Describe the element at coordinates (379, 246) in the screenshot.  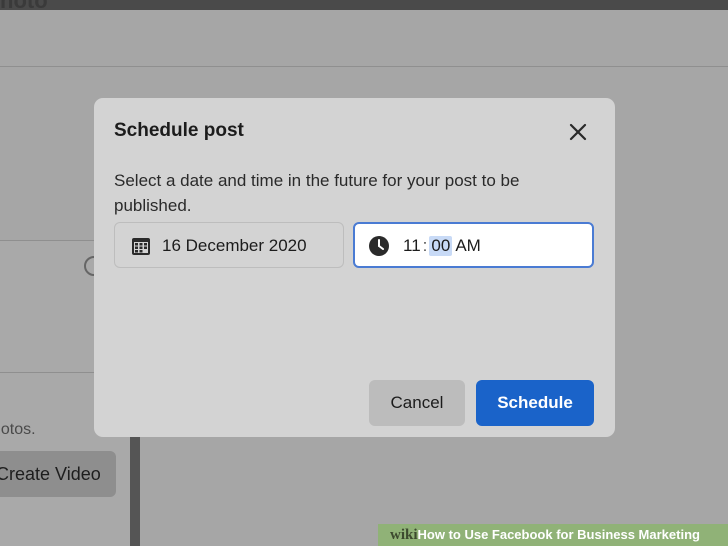
I see `clock-icon` at that location.